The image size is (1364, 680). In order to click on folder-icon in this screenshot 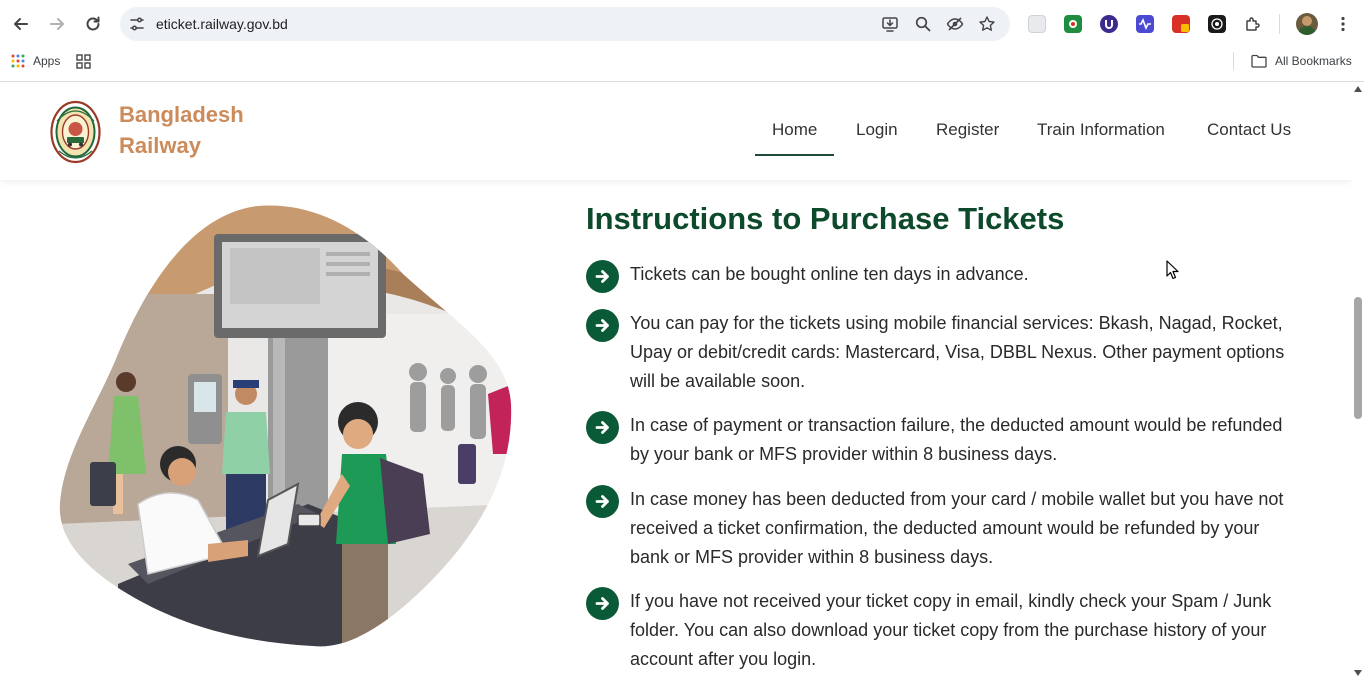, I will do `click(1259, 61)`.